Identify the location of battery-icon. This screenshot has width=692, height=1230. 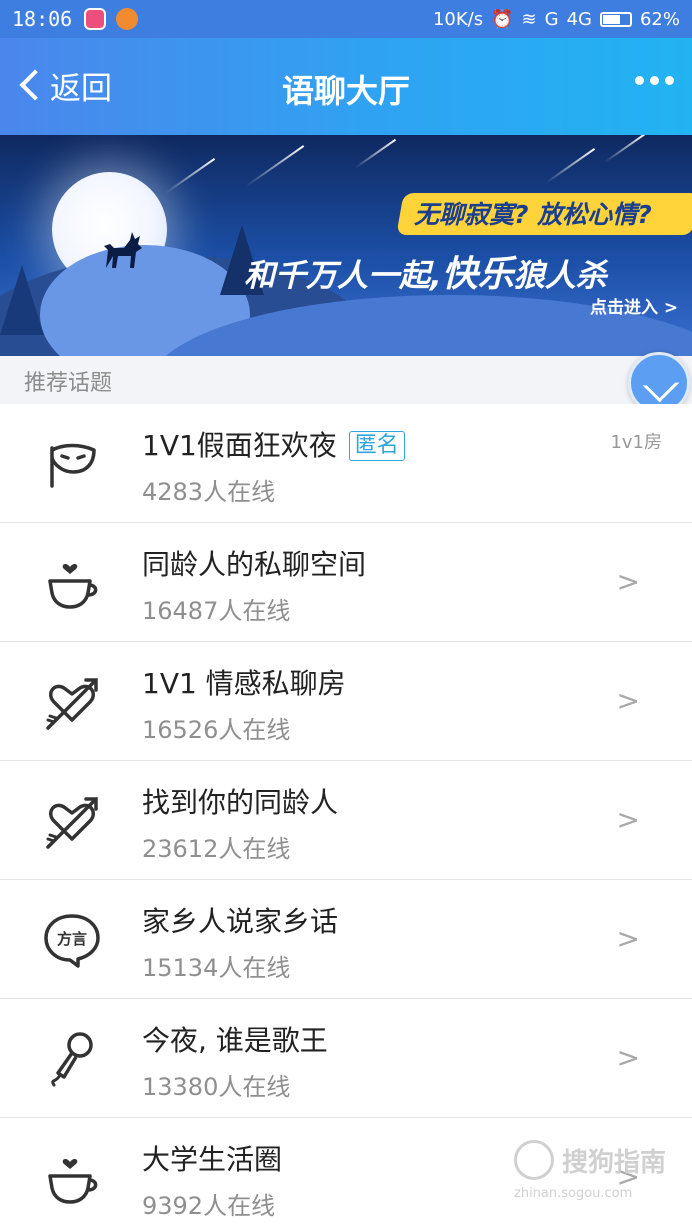
(615, 19).